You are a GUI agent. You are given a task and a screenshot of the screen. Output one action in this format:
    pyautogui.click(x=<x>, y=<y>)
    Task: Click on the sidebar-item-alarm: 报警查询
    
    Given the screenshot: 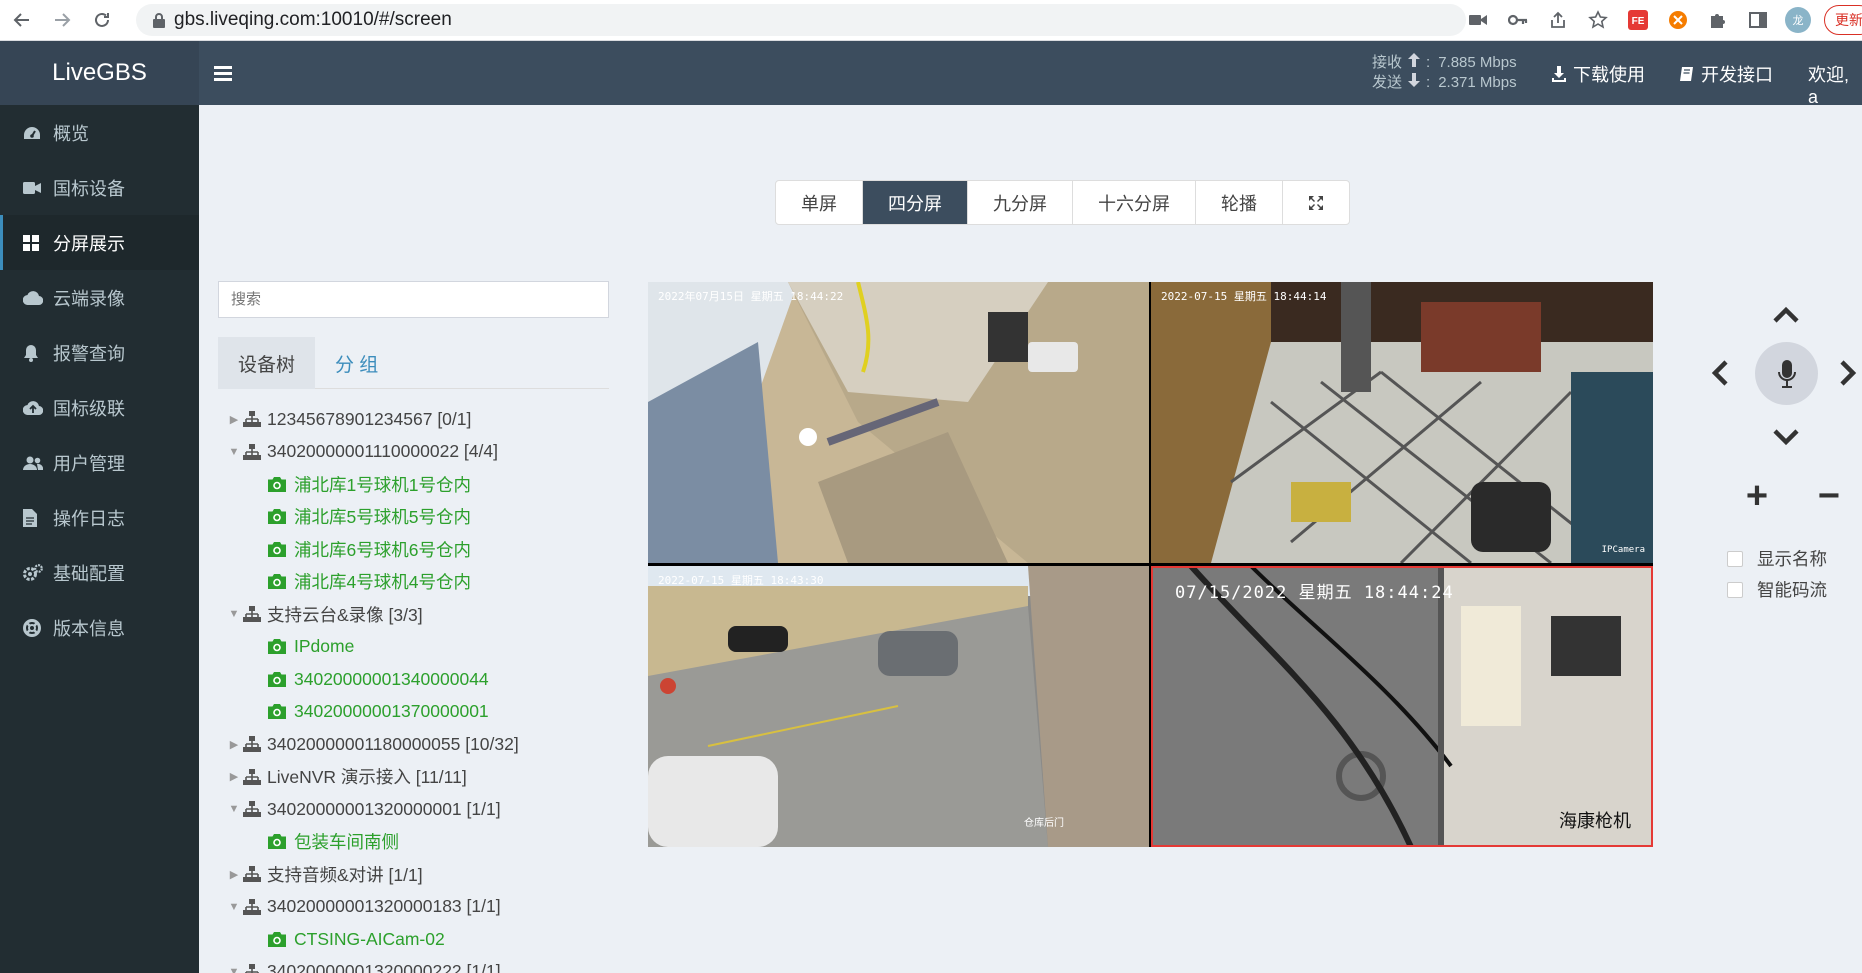 What is the action you would take?
    pyautogui.click(x=99, y=352)
    